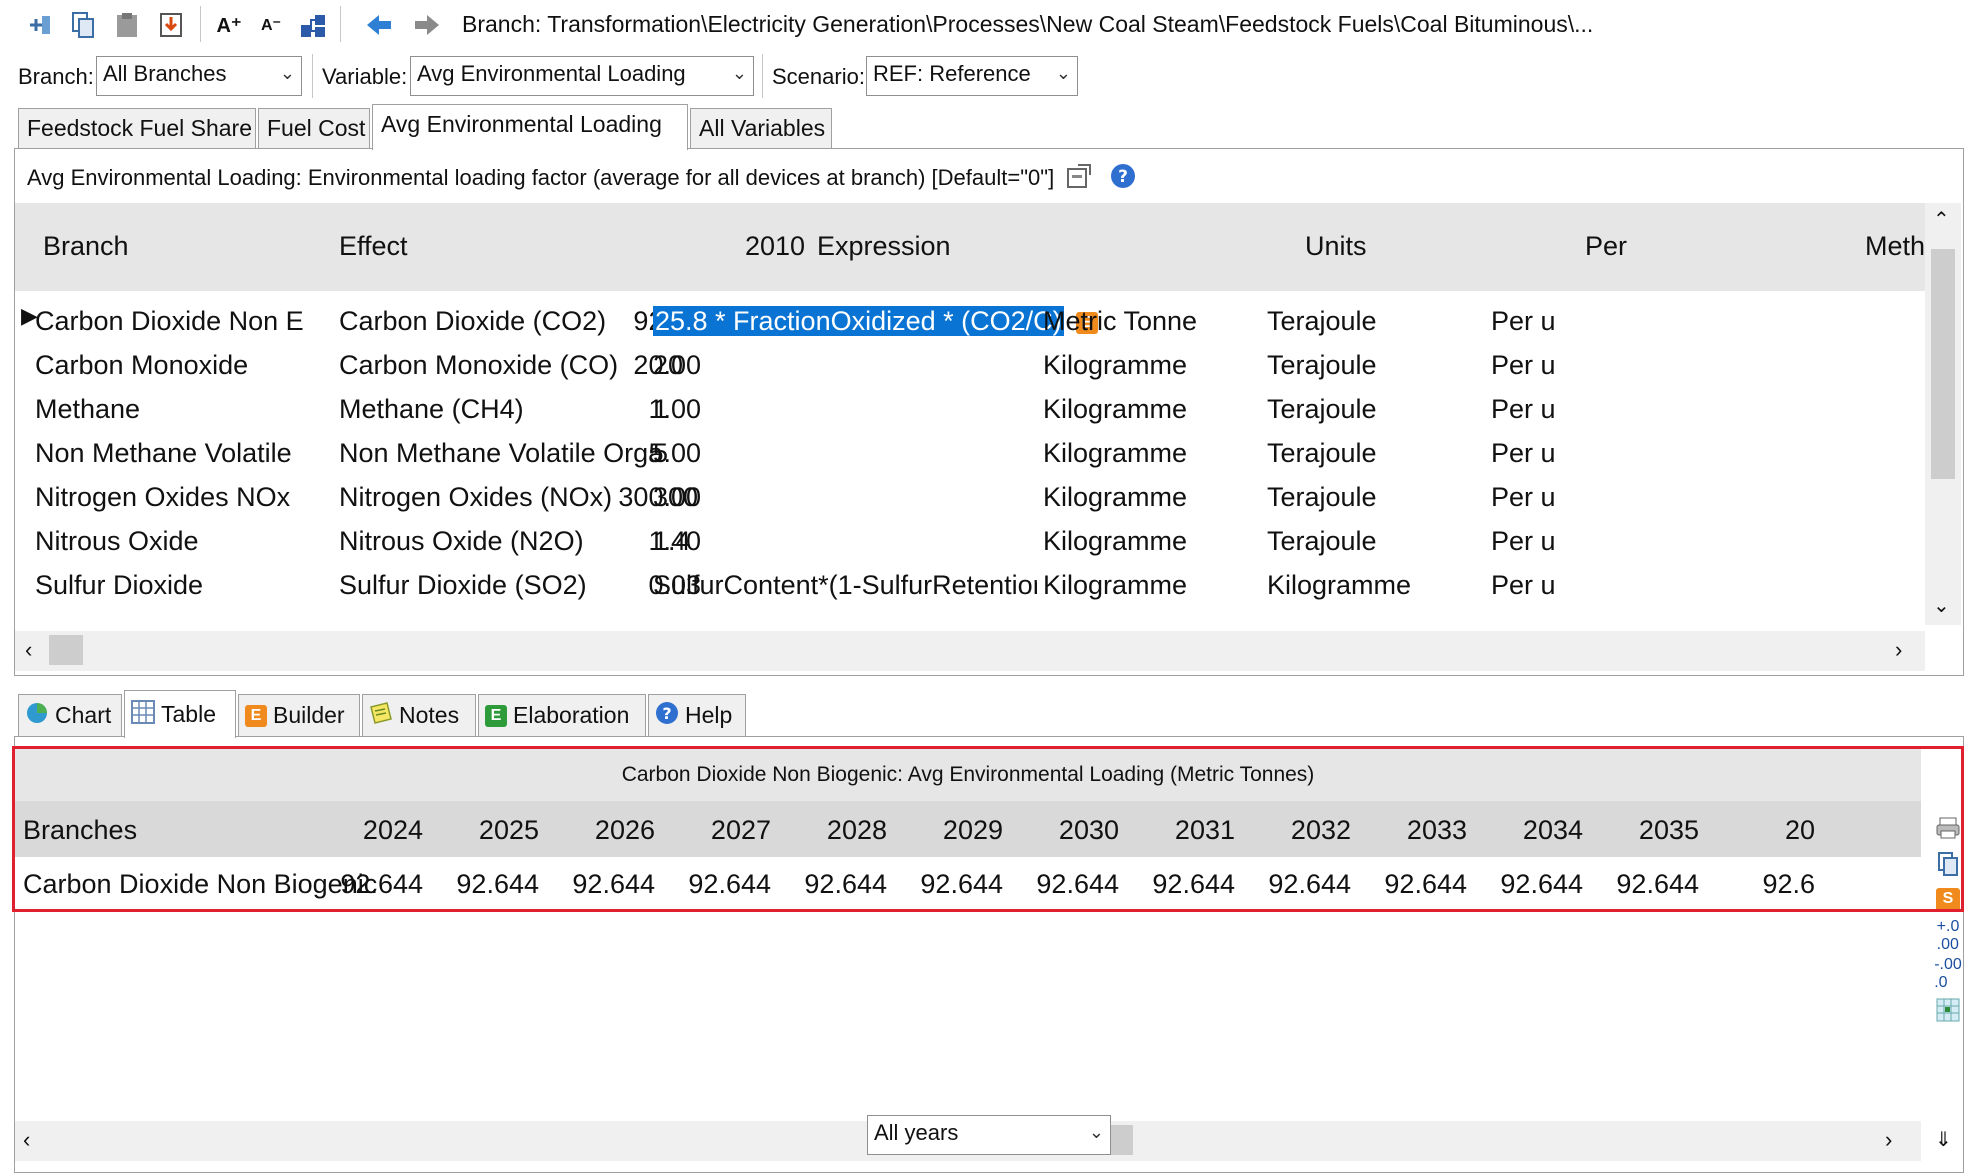  Describe the element at coordinates (845, 497) in the screenshot. I see `grid-cell-expression: 300` at that location.